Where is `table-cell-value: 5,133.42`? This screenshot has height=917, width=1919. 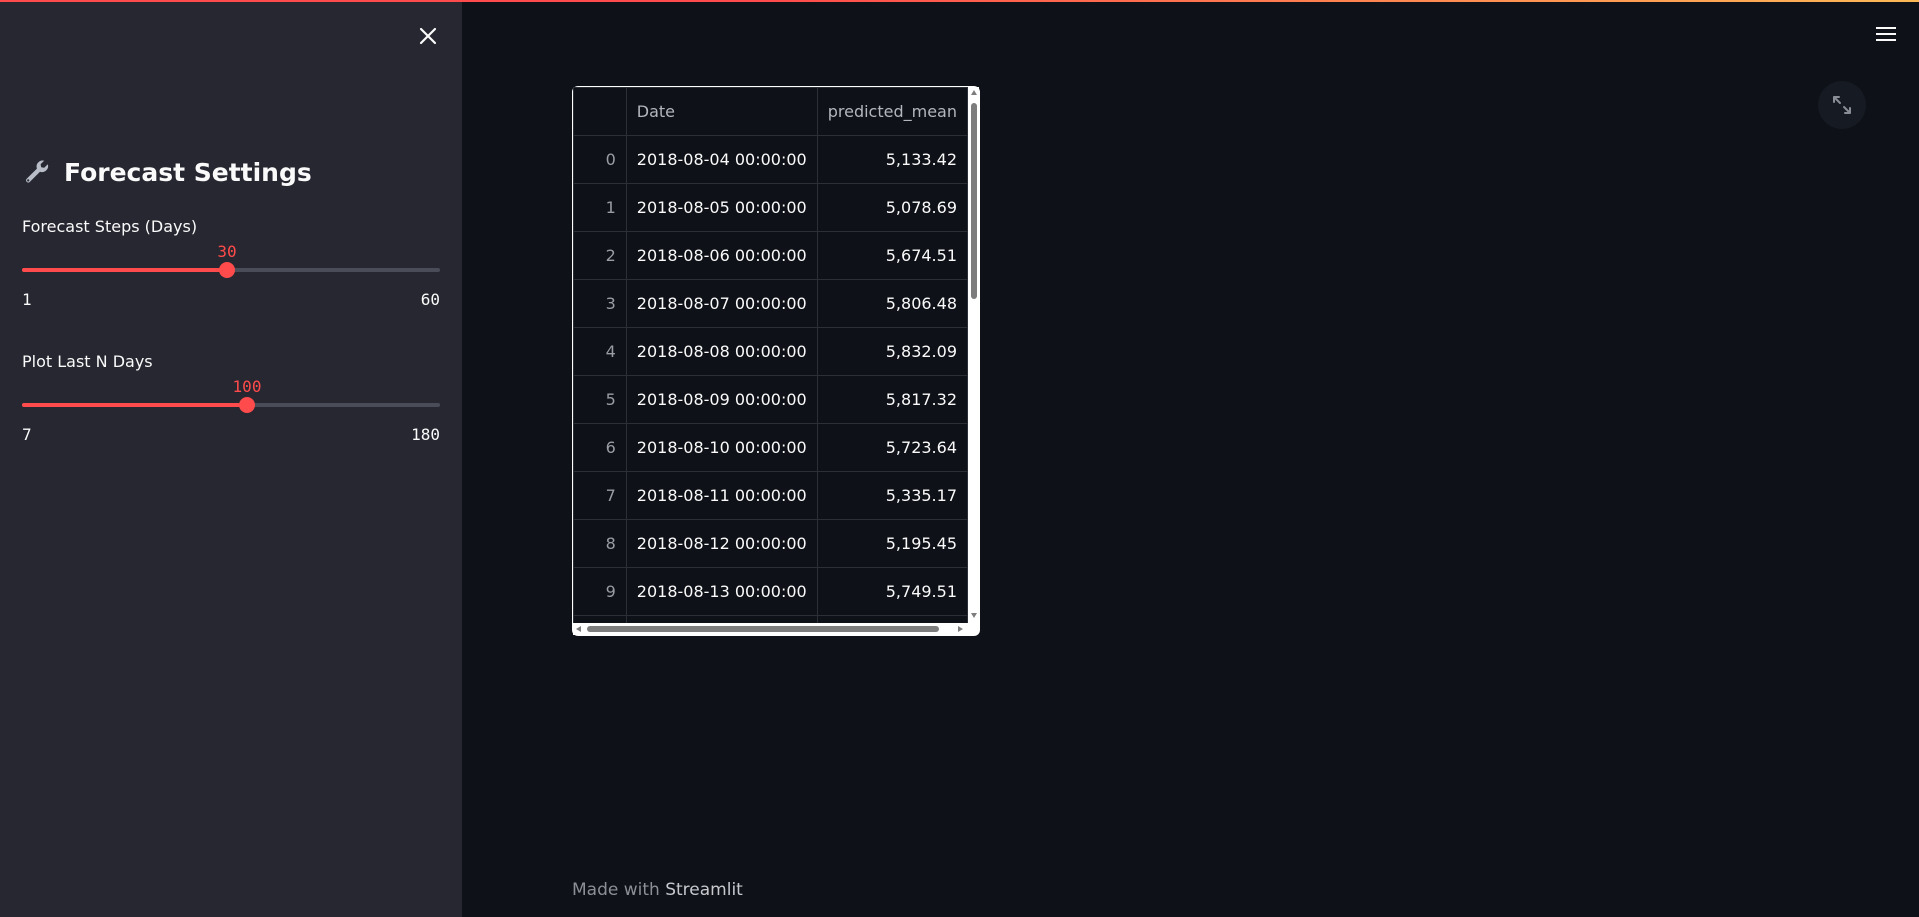 table-cell-value: 5,133.42 is located at coordinates (892, 159).